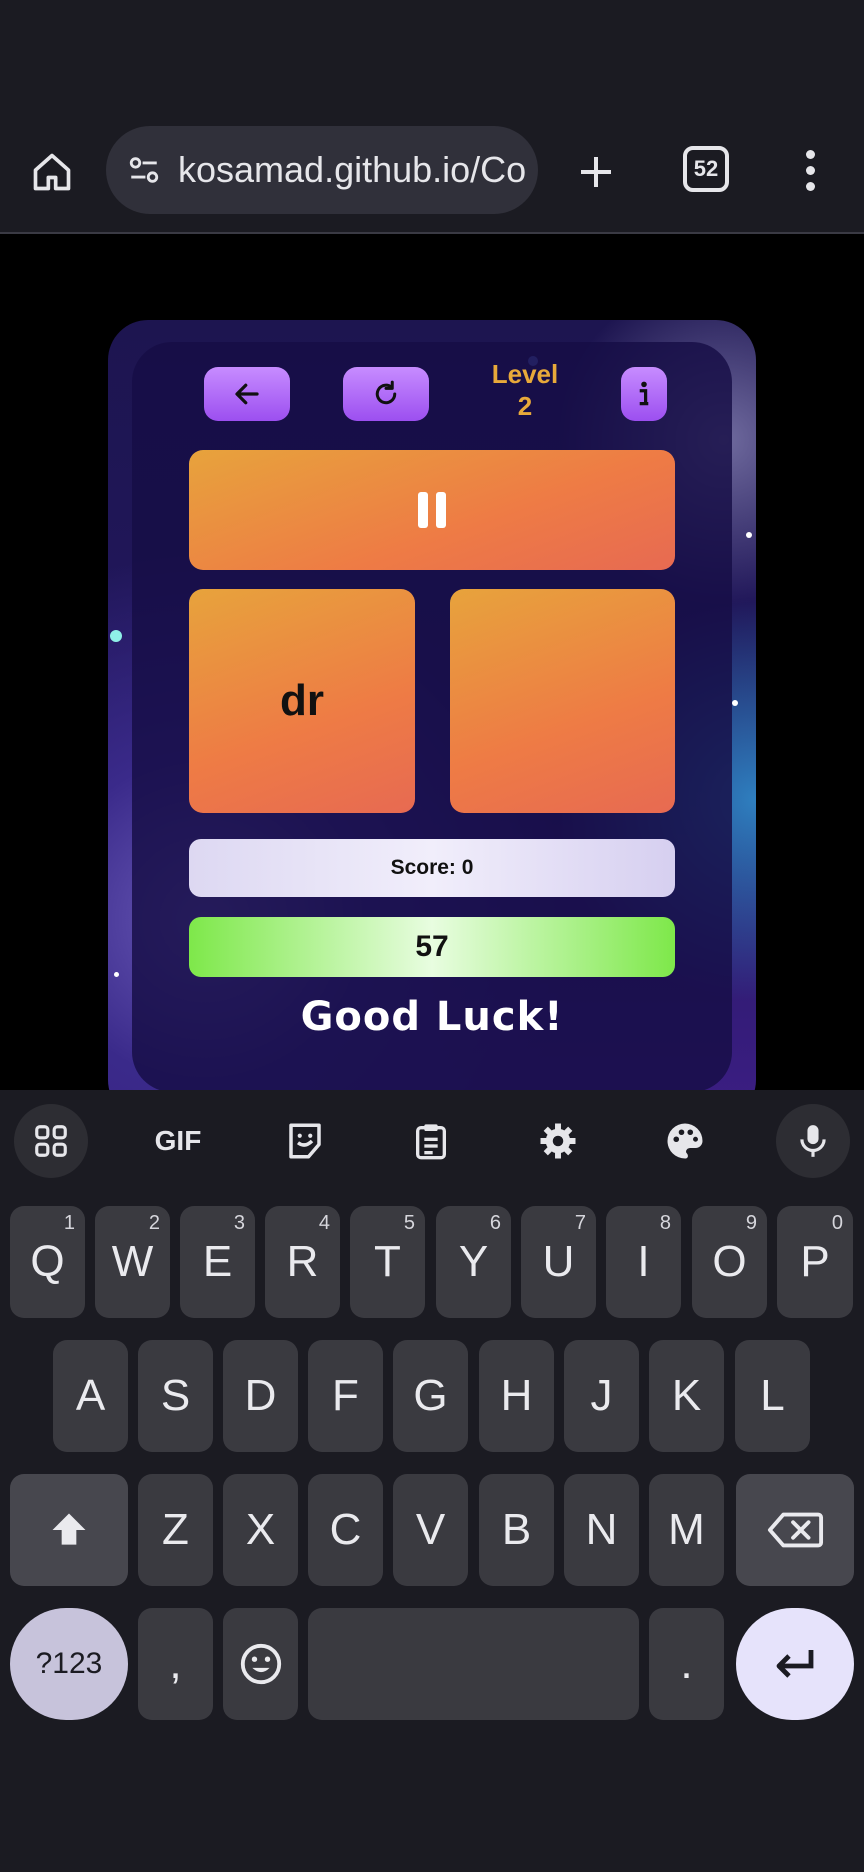 The width and height of the screenshot is (864, 1872). I want to click on enter-icon, so click(795, 1664).